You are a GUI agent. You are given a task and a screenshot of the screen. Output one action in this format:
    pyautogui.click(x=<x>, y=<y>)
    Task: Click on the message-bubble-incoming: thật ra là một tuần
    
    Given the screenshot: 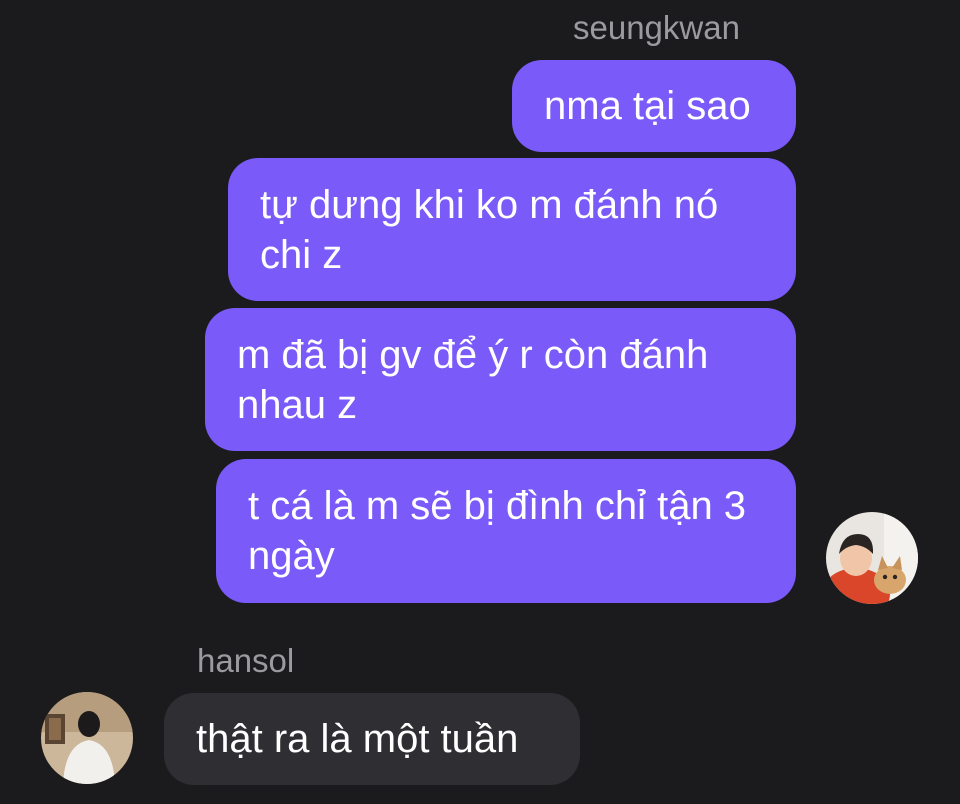 What is the action you would take?
    pyautogui.click(x=372, y=739)
    